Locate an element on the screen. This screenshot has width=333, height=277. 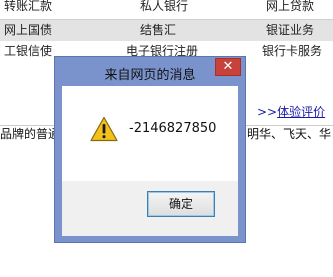
dialog-title-bar: 来自网页的消息 ✕ is located at coordinates (150, 71).